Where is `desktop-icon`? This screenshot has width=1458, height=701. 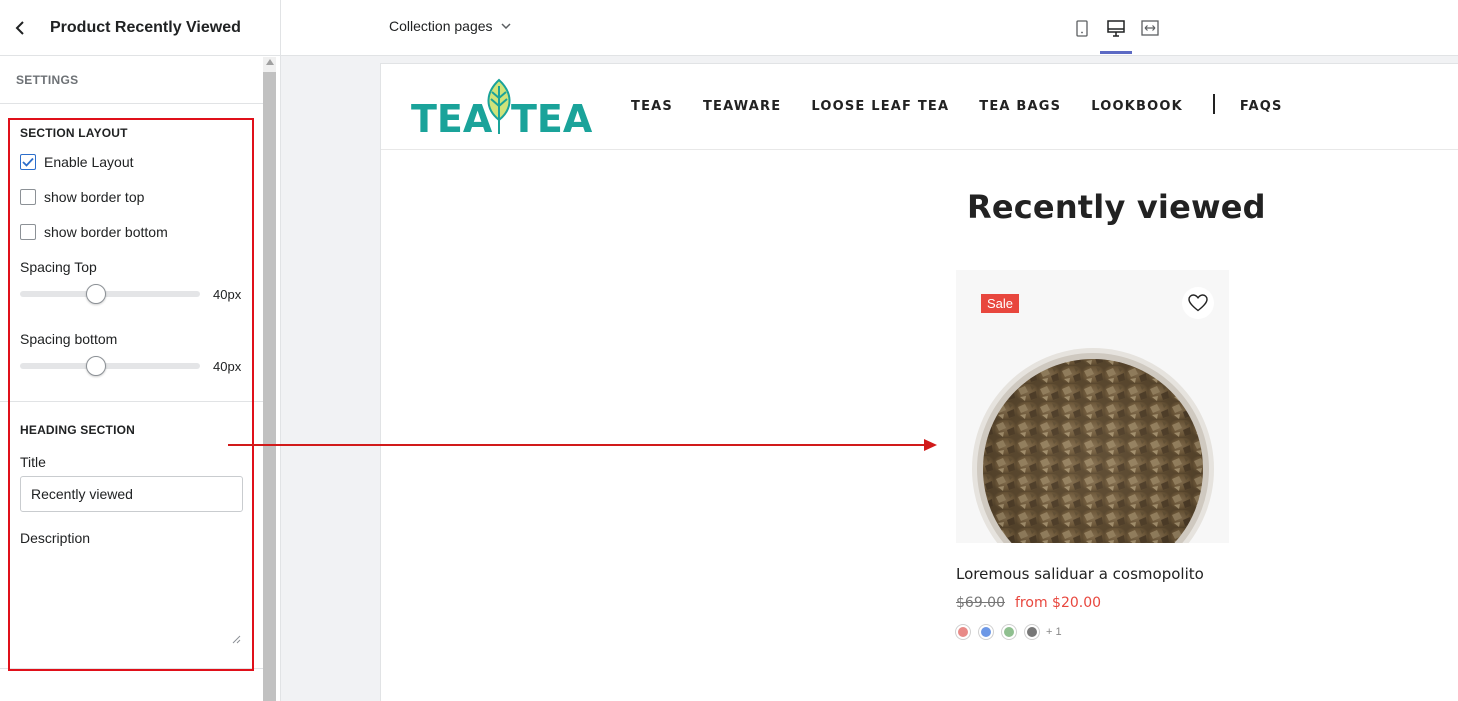
desktop-icon is located at coordinates (1116, 28).